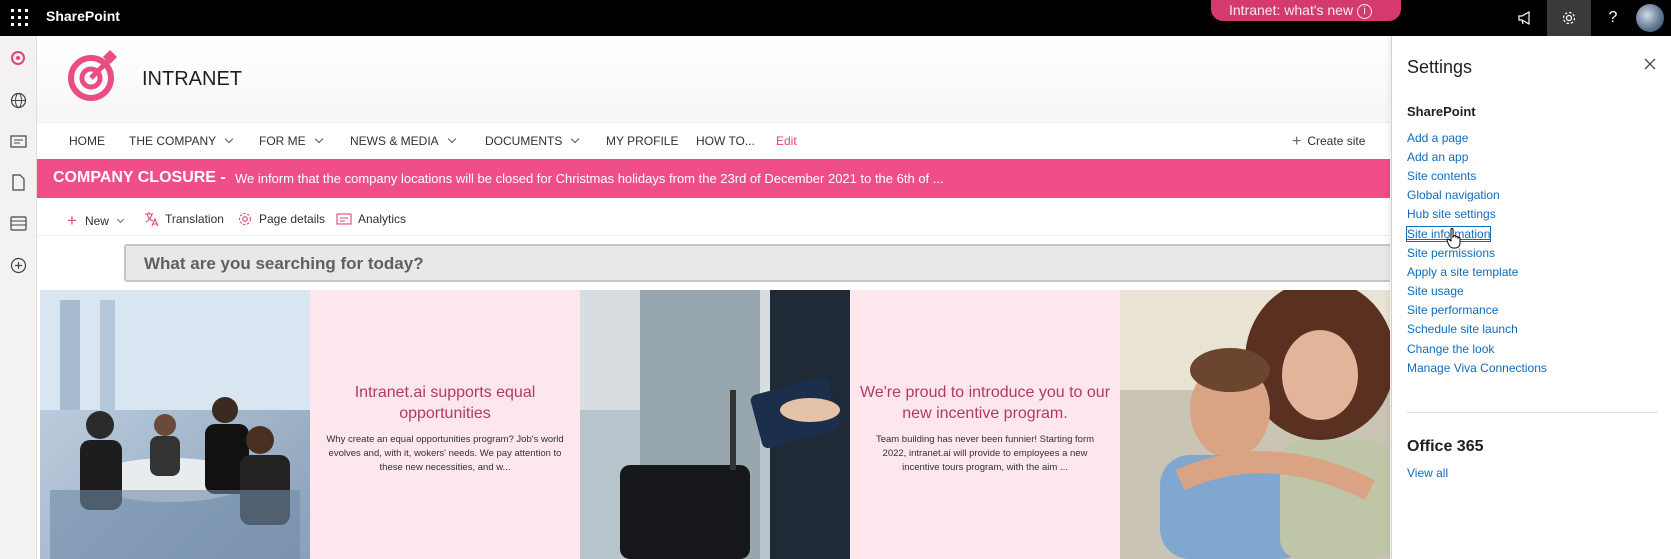  I want to click on settings-link-view-all: View all, so click(1427, 473).